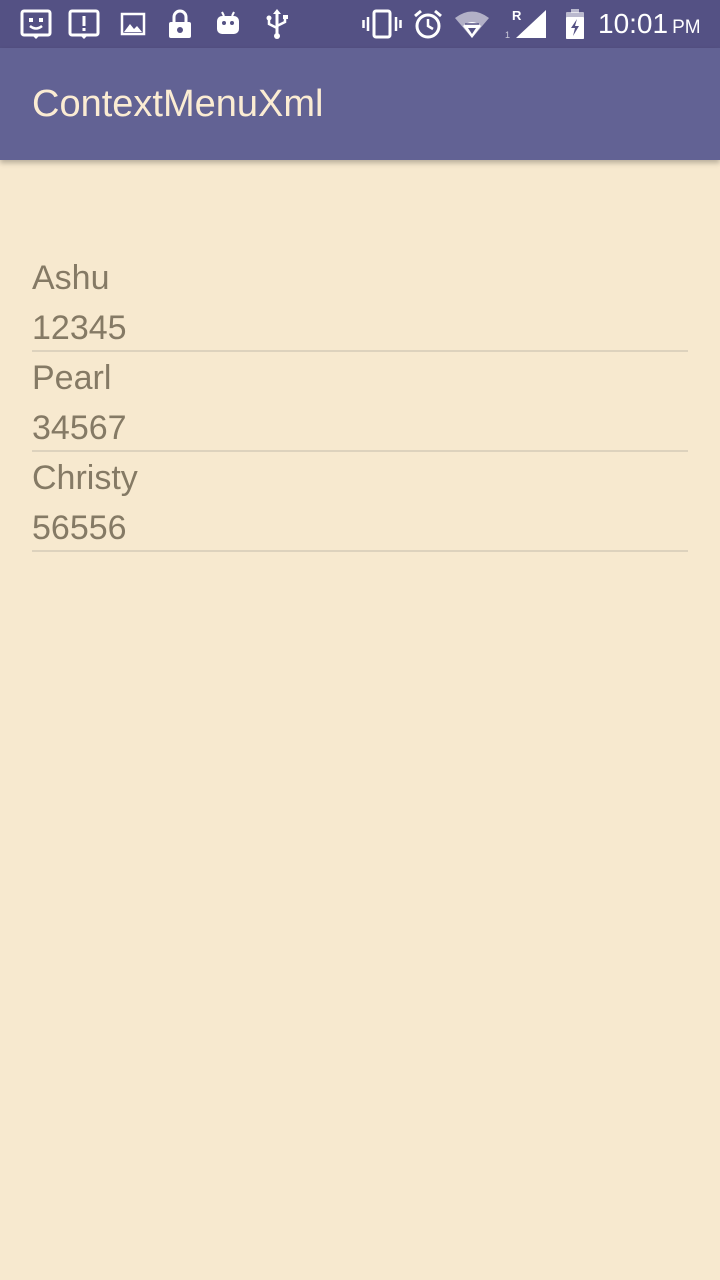 The image size is (720, 1280). Describe the element at coordinates (178, 104) in the screenshot. I see `app-title: ContextMenuXml` at that location.